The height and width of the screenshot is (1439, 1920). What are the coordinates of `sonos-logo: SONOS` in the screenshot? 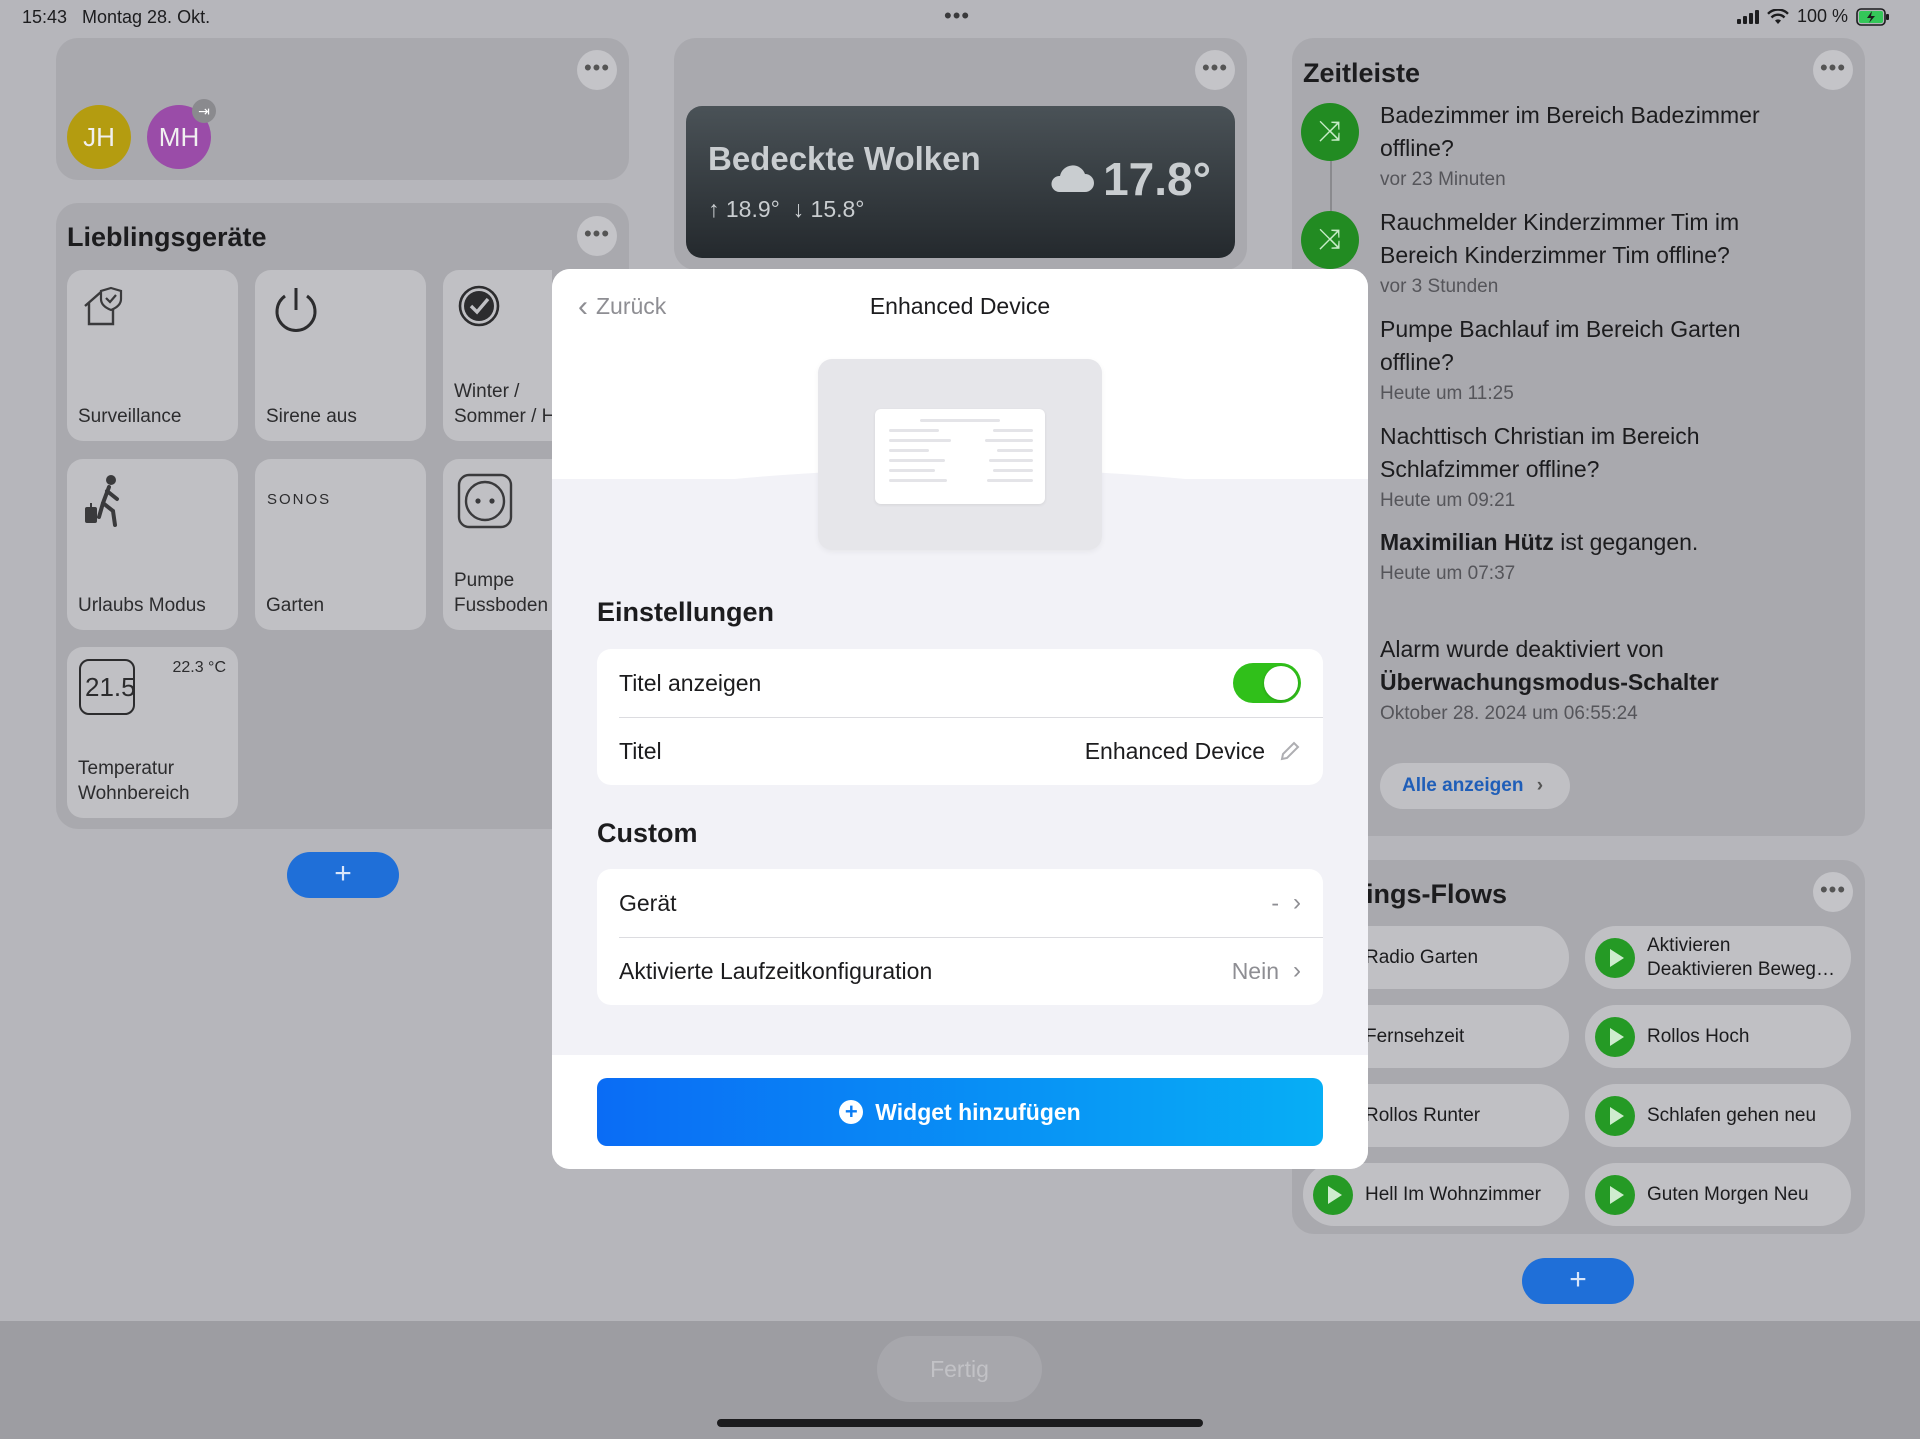 It's located at (299, 499).